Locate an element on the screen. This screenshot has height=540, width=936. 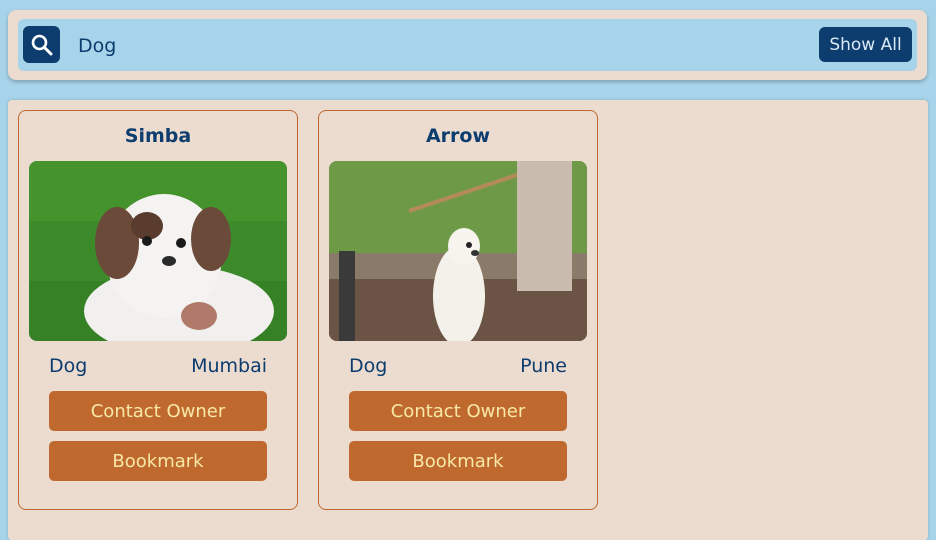
pet-city: Mumbai is located at coordinates (229, 366).